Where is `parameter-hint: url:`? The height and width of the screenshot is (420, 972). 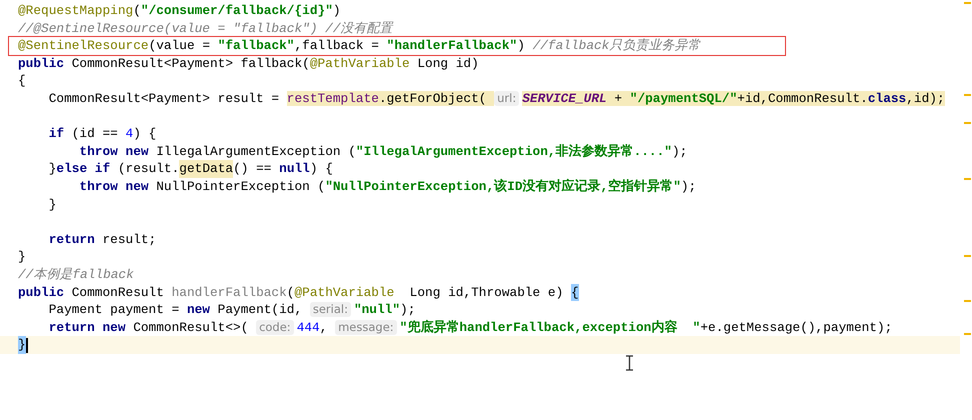
parameter-hint: url: is located at coordinates (507, 98).